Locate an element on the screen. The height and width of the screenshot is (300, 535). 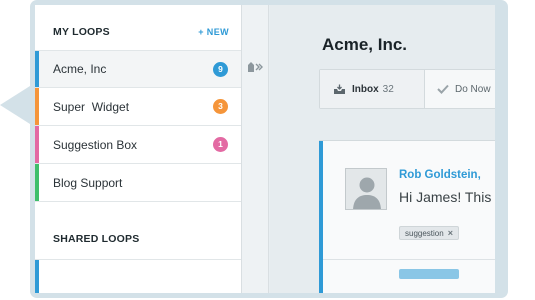
tag-chip: suggestion × is located at coordinates (429, 233).